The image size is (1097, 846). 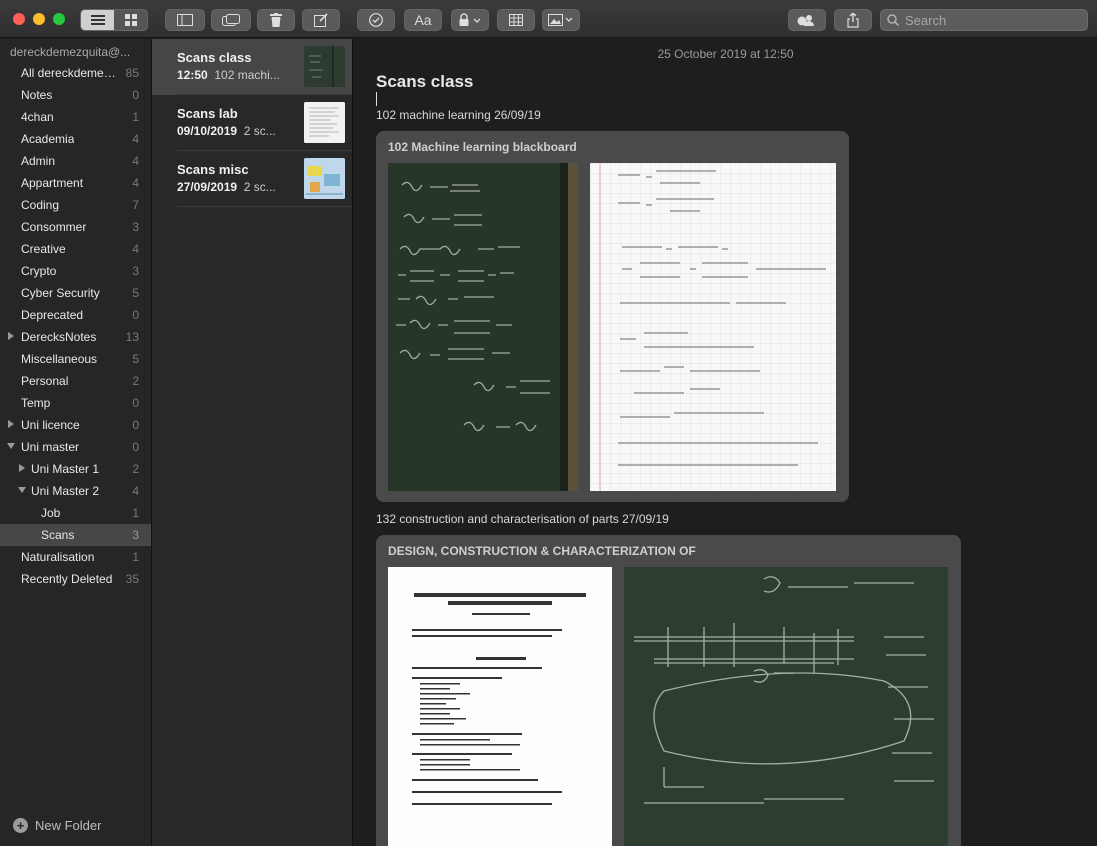 I want to click on folder-temp: Temp 0, so click(x=75, y=403).